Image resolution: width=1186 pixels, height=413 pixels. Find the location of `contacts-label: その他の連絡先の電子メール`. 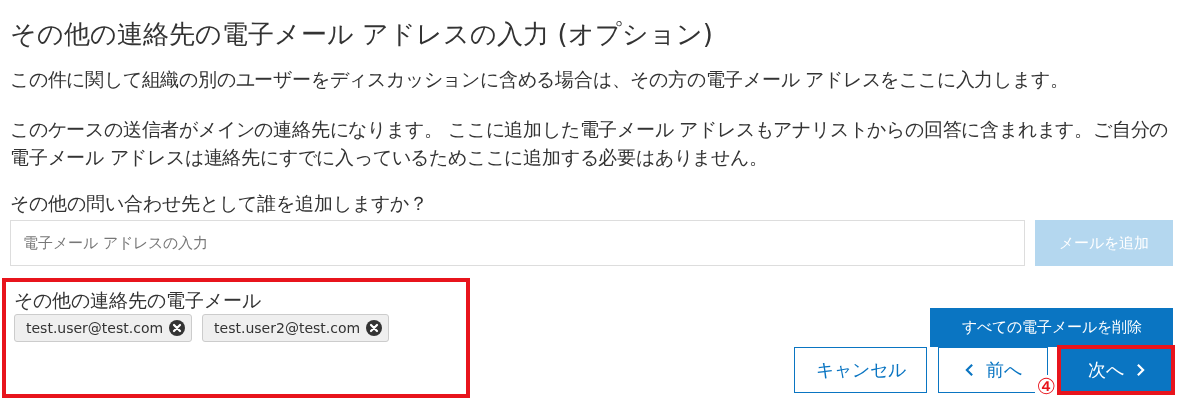

contacts-label: その他の連絡先の電子メール is located at coordinates (138, 300).